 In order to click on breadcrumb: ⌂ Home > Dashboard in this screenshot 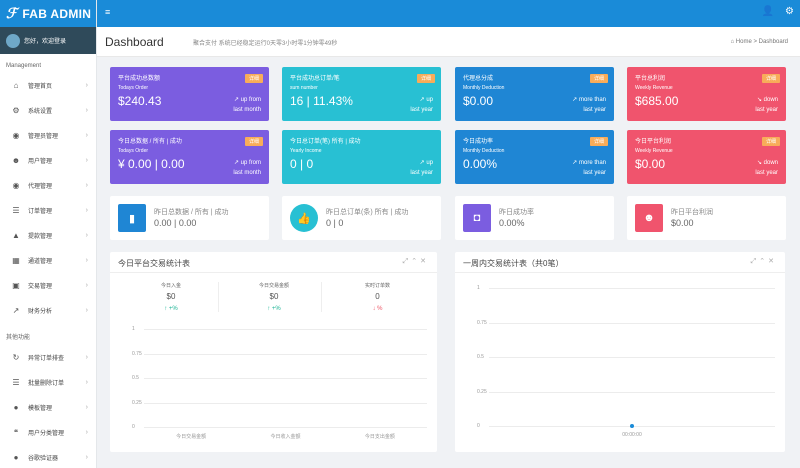, I will do `click(759, 42)`.